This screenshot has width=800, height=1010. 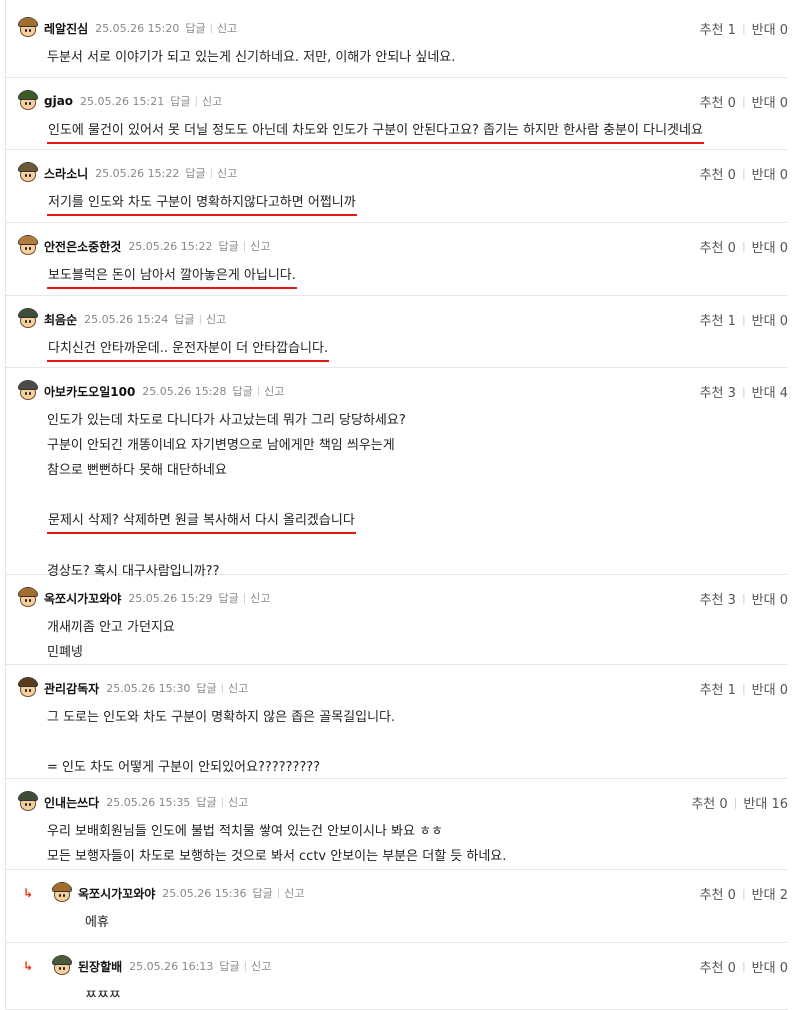 I want to click on comment-text: 민폐넹, so click(x=65, y=652).